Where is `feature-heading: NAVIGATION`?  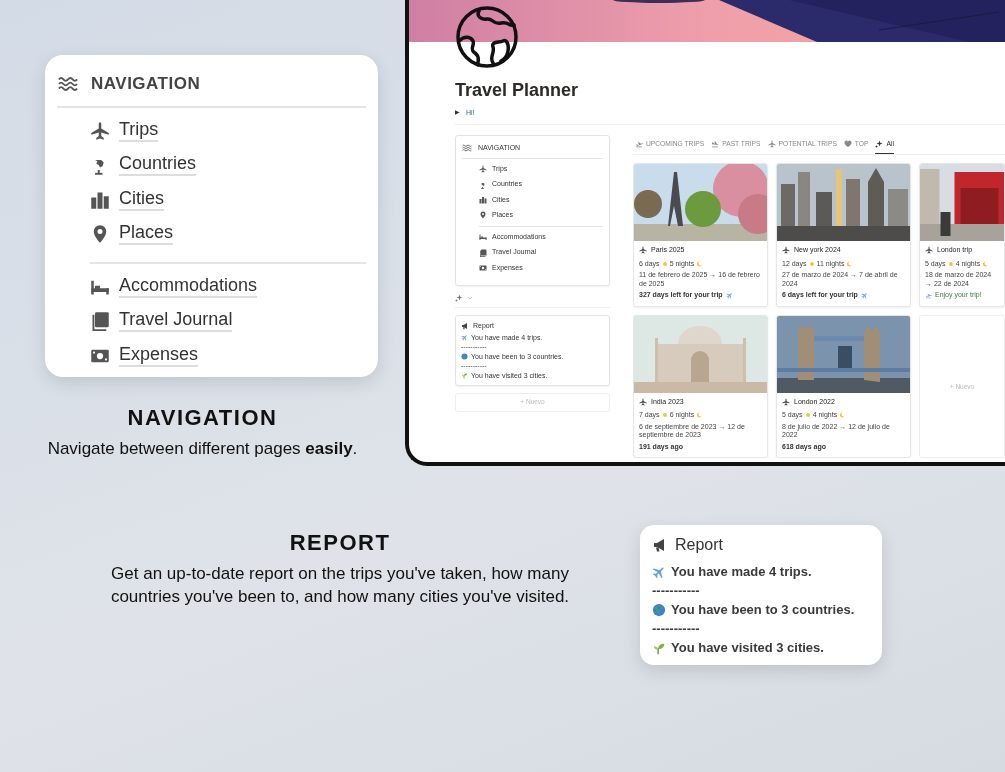 feature-heading: NAVIGATION is located at coordinates (202, 418).